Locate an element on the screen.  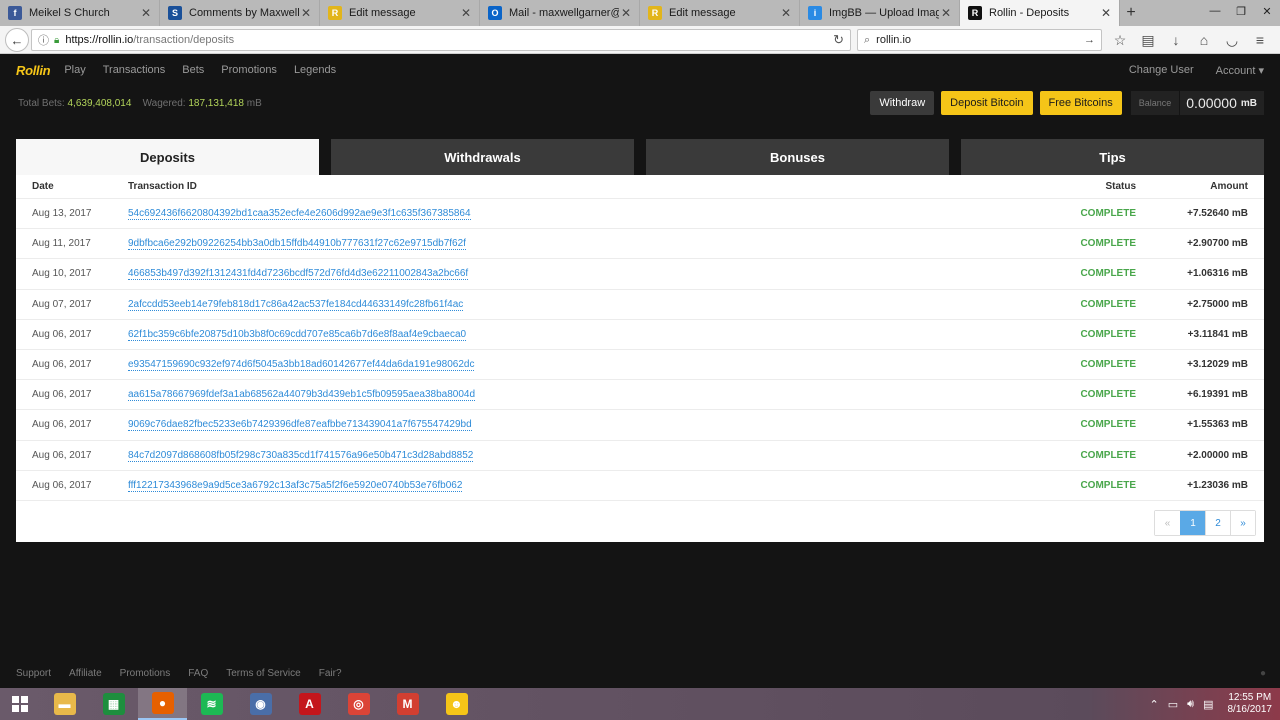
header-transaction-id: Transaction ID is located at coordinates (162, 186).